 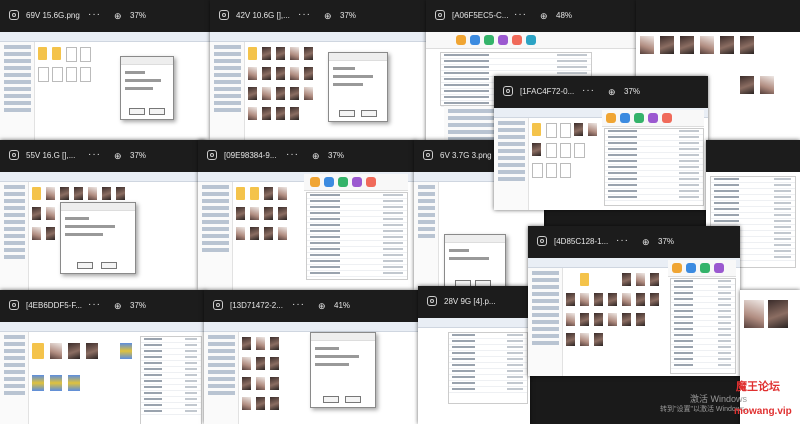 I want to click on photo-window: [4D85C128-1... ··· ⊕ 37%, so click(x=634, y=301).